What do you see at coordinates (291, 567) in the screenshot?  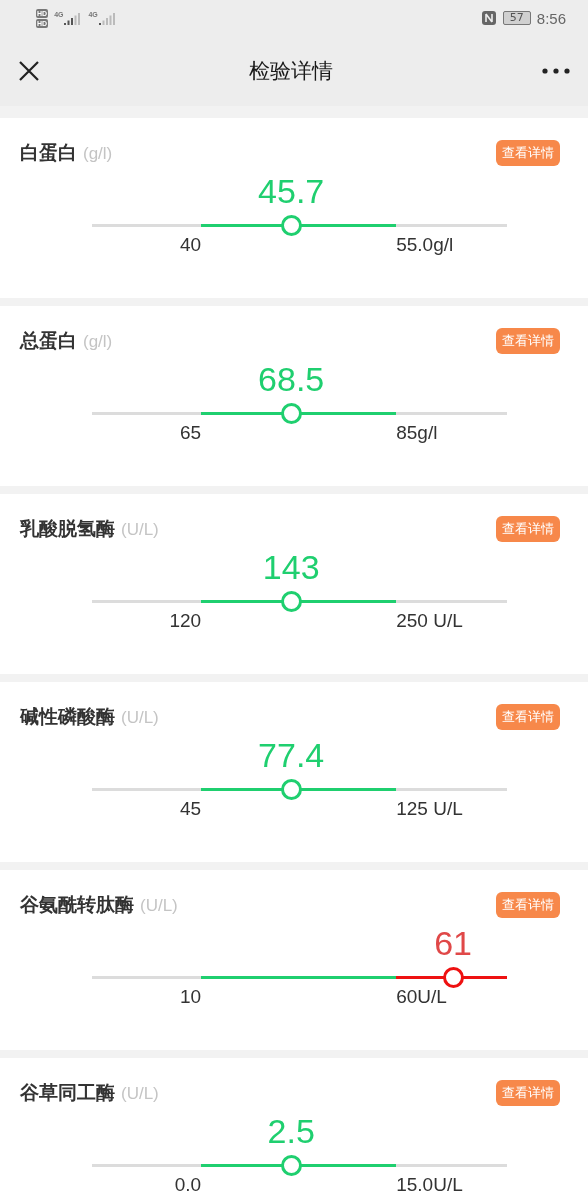 I see `test-value: 143` at bounding box center [291, 567].